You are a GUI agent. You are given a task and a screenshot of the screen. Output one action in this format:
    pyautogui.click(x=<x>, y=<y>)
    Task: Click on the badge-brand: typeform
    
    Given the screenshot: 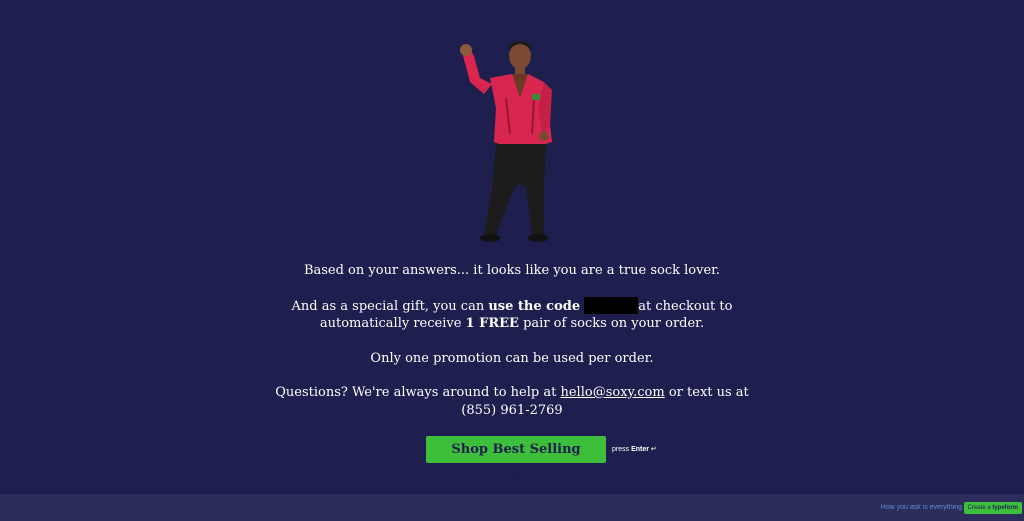 What is the action you would take?
    pyautogui.click(x=1005, y=508)
    